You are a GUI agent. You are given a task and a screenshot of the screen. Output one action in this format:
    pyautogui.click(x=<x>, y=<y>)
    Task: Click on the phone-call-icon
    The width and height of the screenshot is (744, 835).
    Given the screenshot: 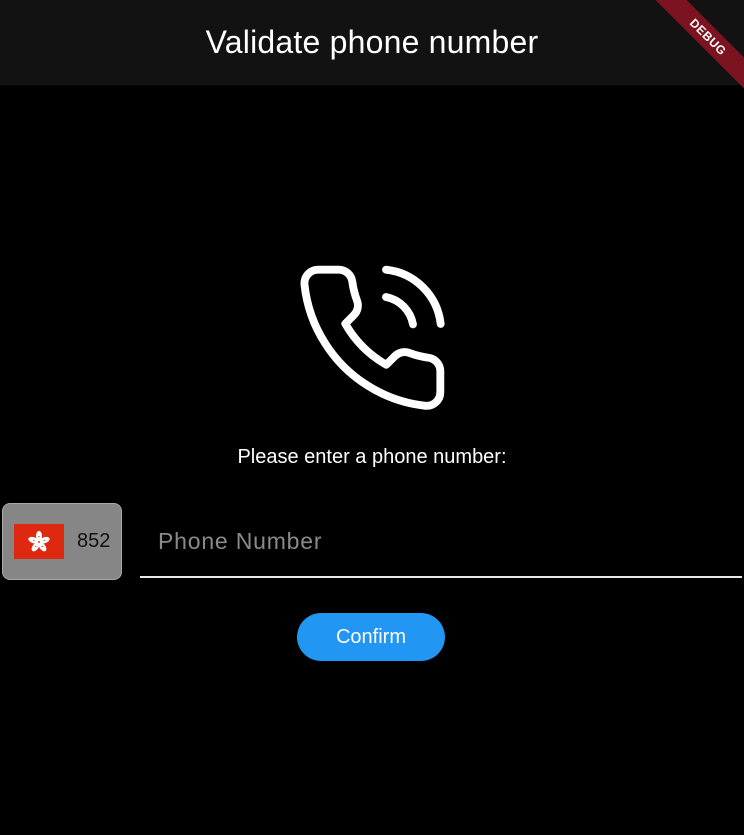 What is the action you would take?
    pyautogui.click(x=372, y=337)
    